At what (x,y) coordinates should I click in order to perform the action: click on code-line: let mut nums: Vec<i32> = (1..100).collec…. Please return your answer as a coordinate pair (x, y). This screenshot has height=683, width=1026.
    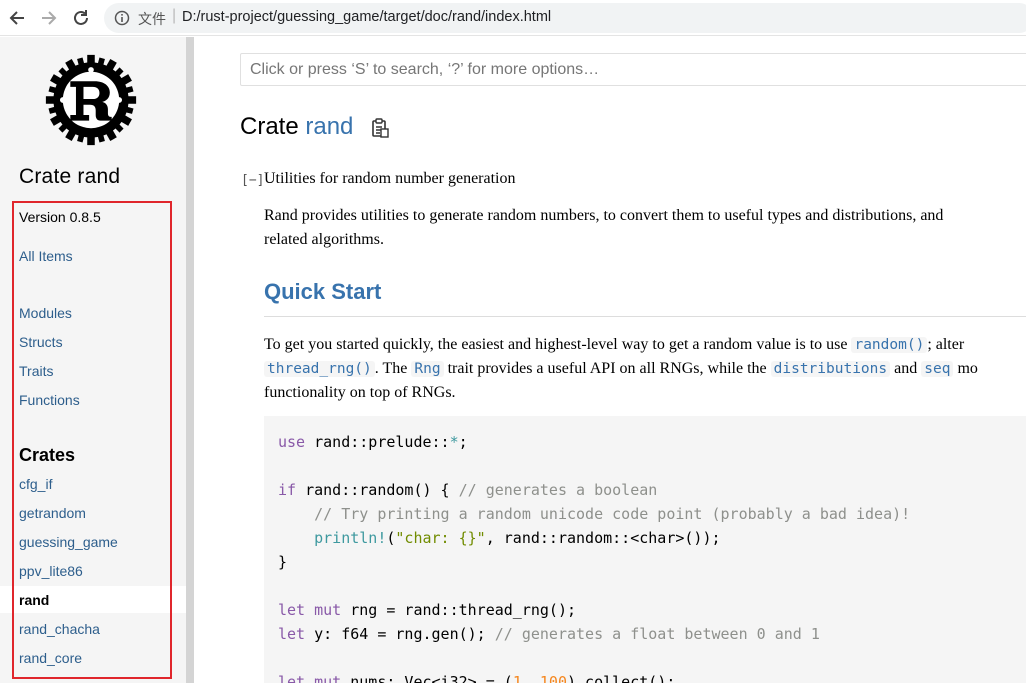
    Looking at the image, I should click on (476, 678).